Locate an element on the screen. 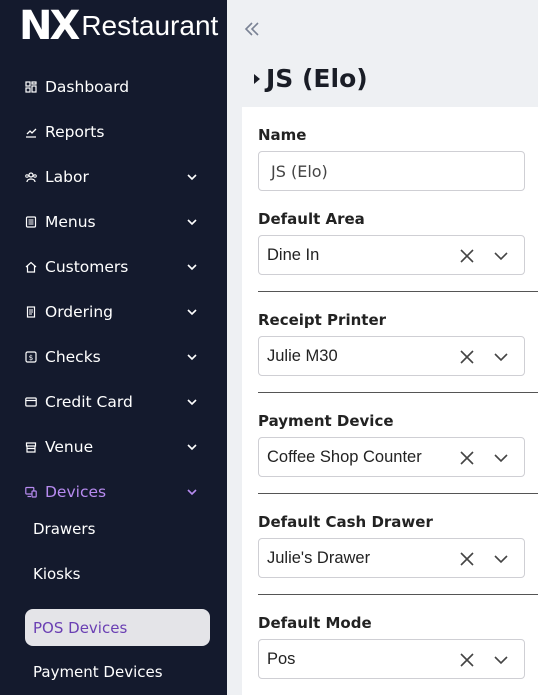  brand-logo: NX Restaurant is located at coordinates (118, 26).